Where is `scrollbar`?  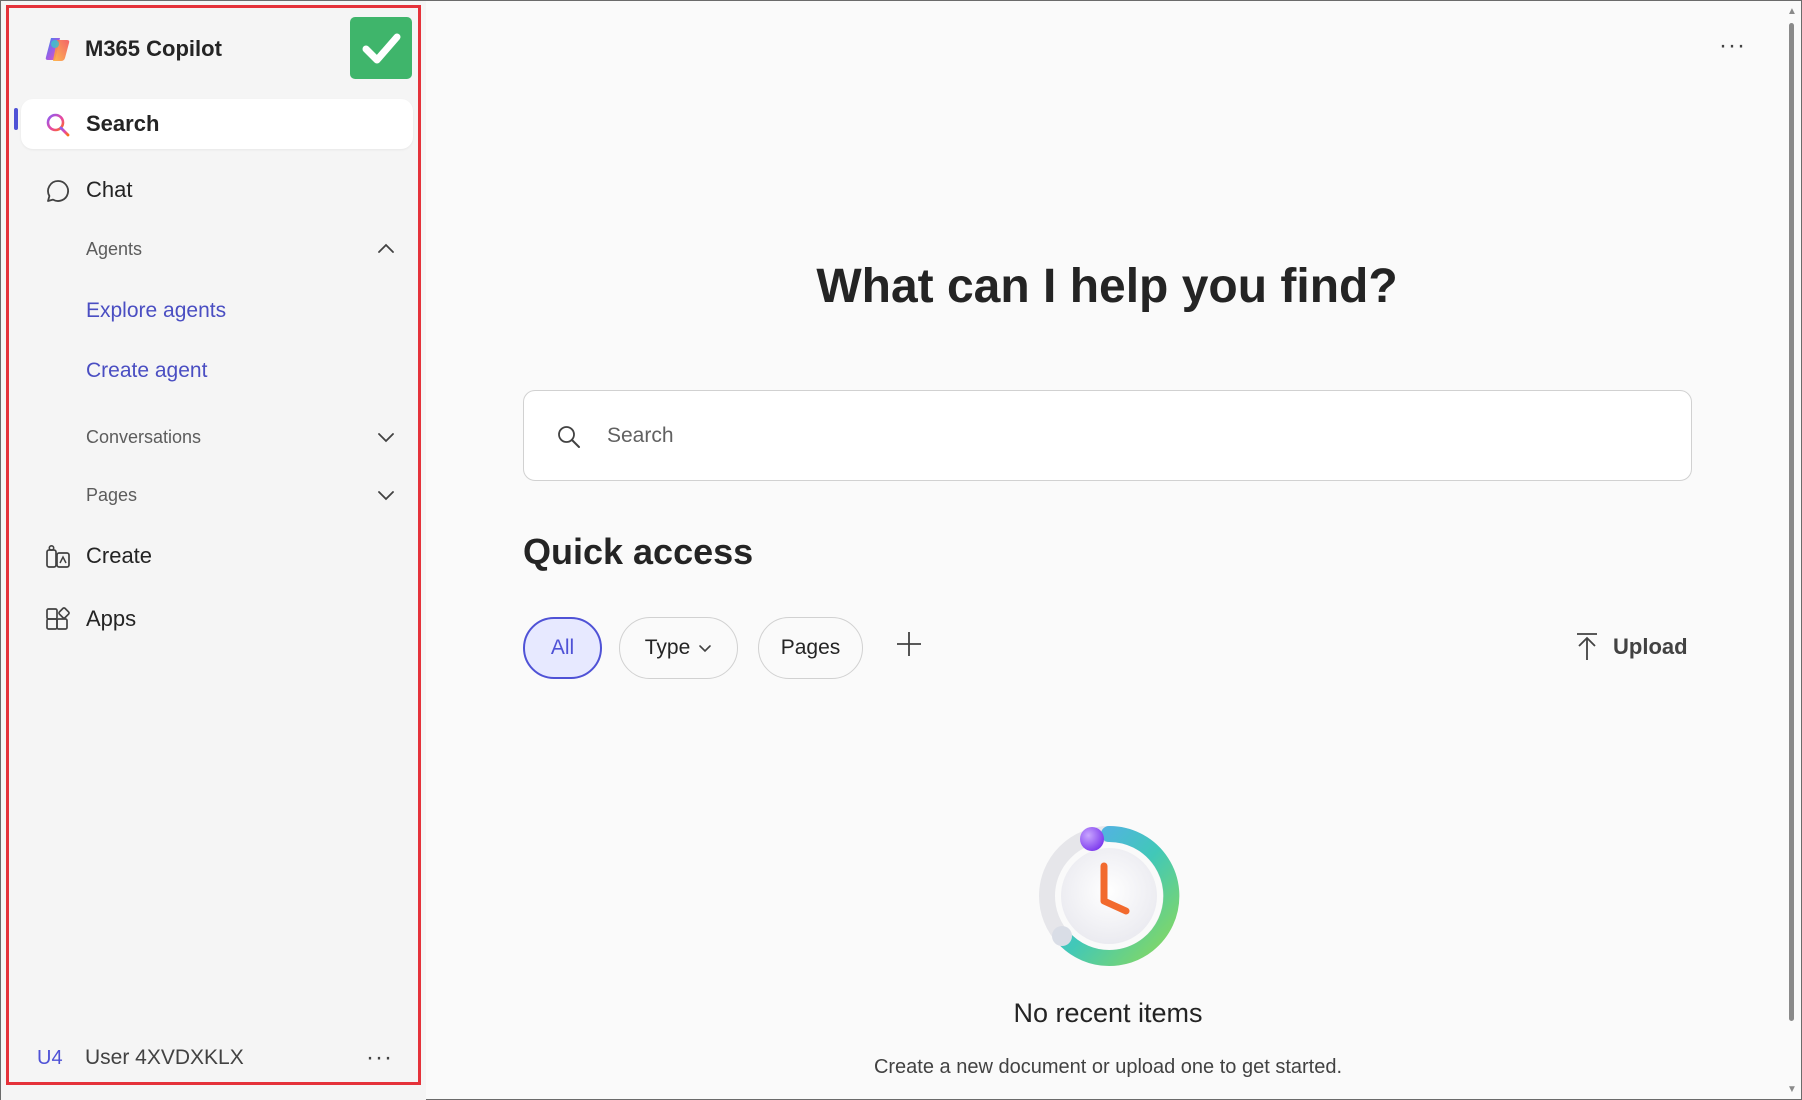
scrollbar is located at coordinates (1791, 522).